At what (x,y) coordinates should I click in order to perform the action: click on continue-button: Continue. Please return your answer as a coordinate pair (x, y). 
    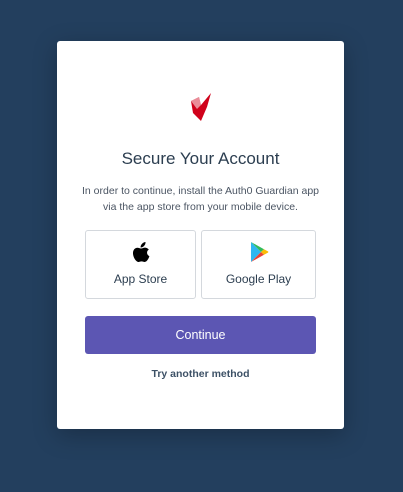
    Looking at the image, I should click on (200, 335).